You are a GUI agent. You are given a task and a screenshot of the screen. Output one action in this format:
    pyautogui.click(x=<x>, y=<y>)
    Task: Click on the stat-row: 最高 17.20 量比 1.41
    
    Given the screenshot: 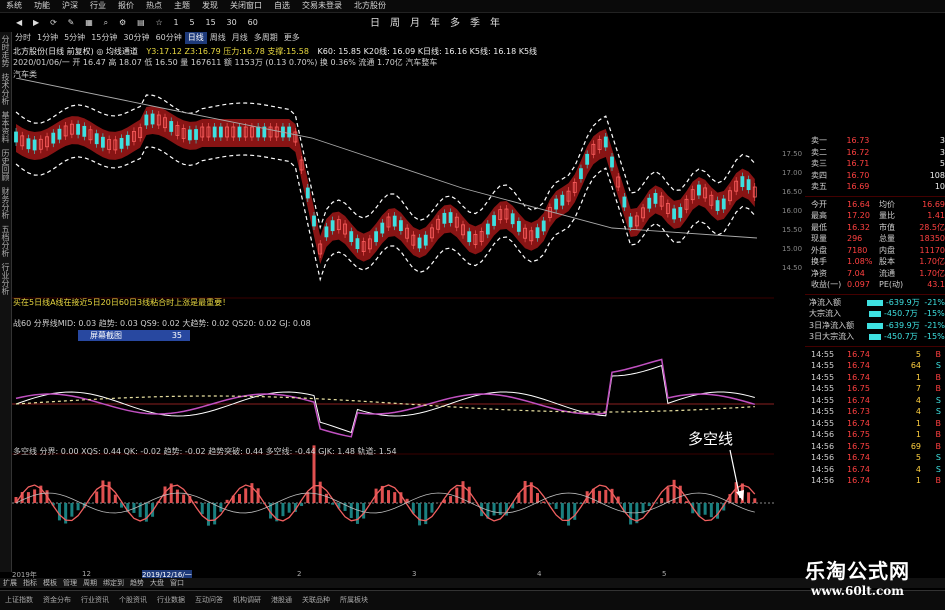 What is the action you would take?
    pyautogui.click(x=875, y=216)
    